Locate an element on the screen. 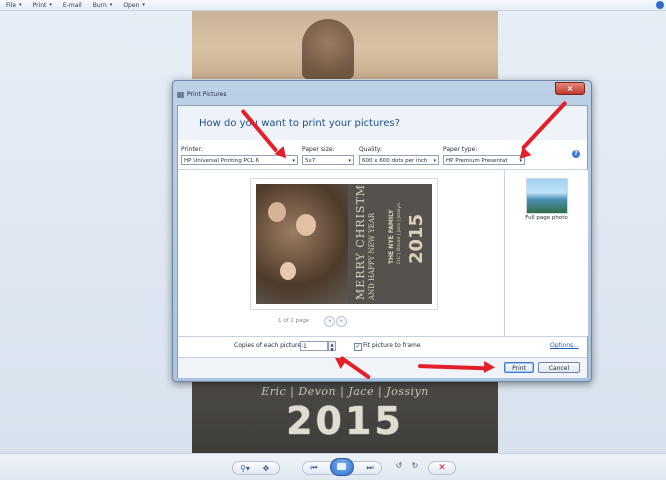 The height and width of the screenshot is (480, 666). zoom-group: ⚲▾ ✥ is located at coordinates (256, 468).